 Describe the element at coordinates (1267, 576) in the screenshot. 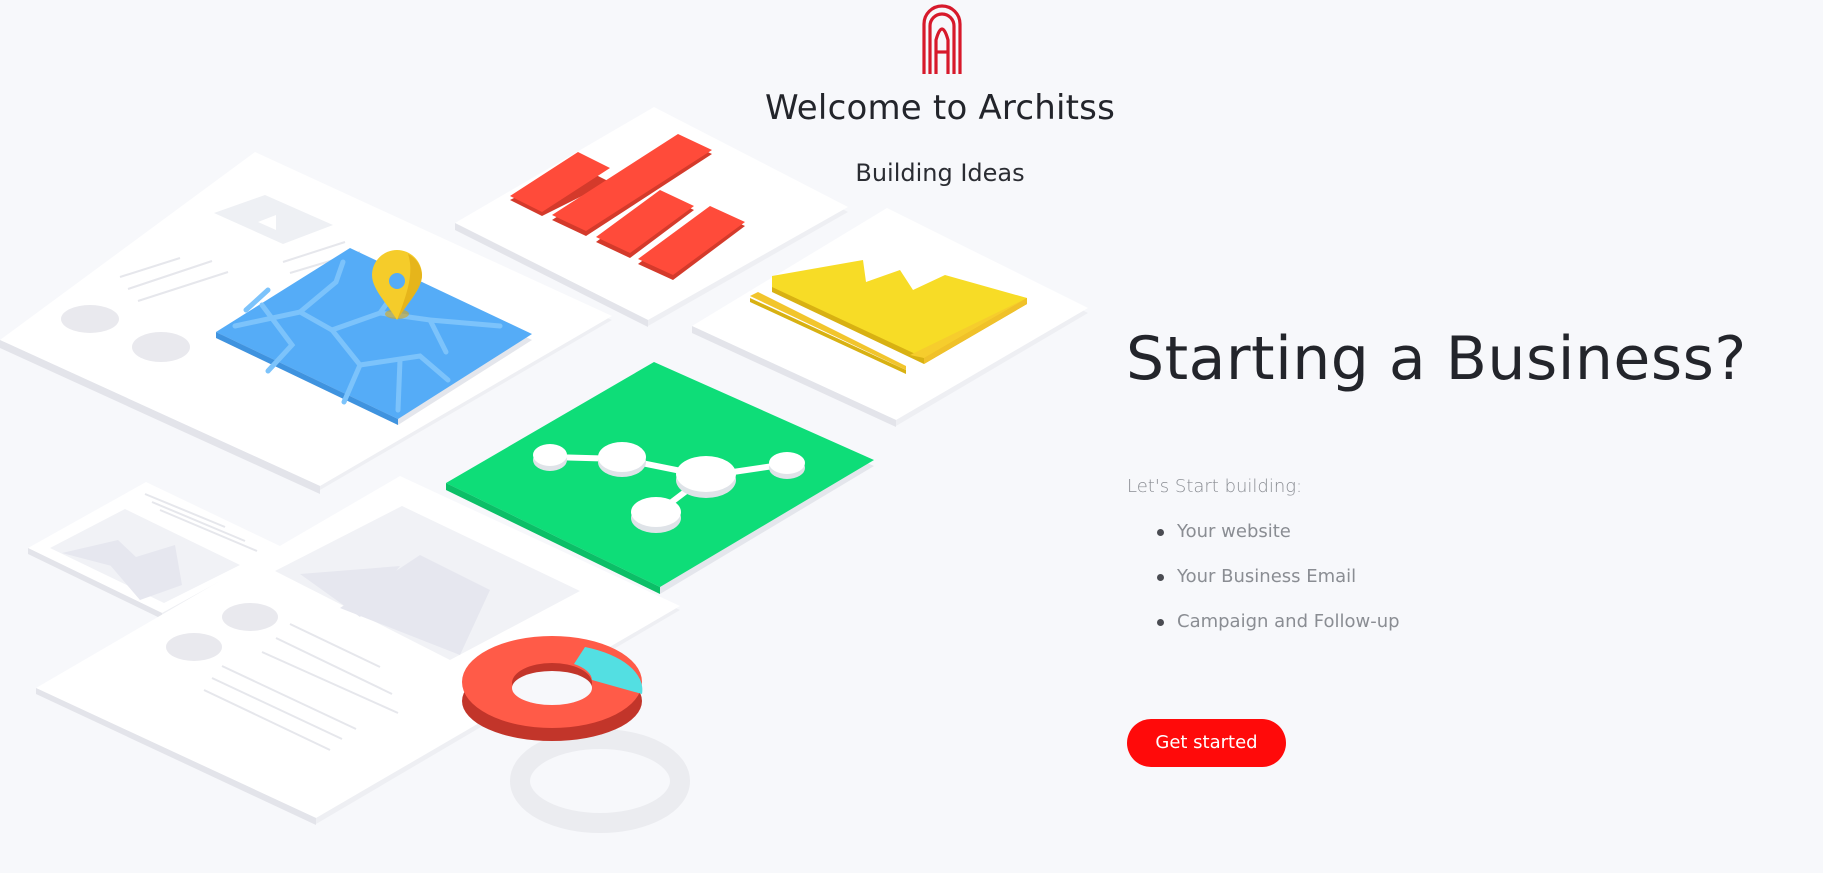

I see `feature-business-email: Your Business Email` at that location.